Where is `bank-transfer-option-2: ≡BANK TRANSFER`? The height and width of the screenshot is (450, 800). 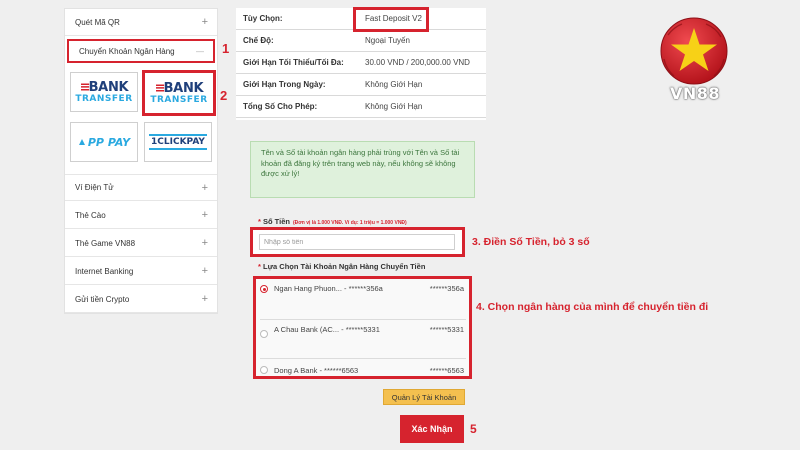 bank-transfer-option-2: ≡BANK TRANSFER is located at coordinates (179, 93).